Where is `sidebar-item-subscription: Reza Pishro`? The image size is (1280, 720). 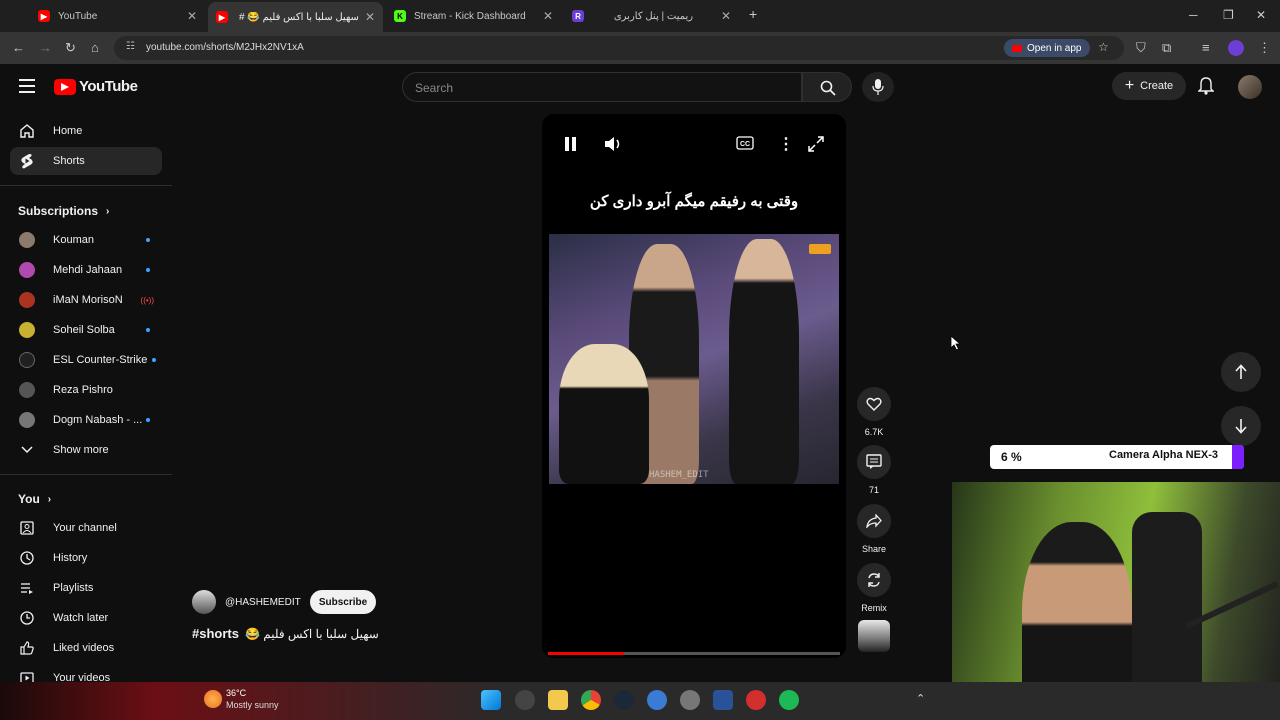 sidebar-item-subscription: Reza Pishro is located at coordinates (86, 390).